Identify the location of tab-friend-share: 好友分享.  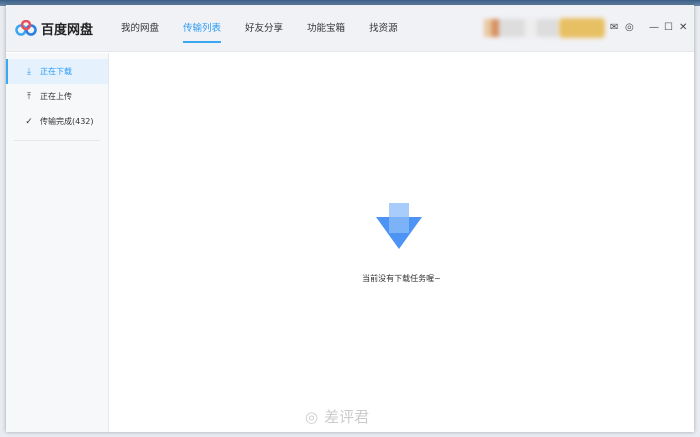
(264, 28).